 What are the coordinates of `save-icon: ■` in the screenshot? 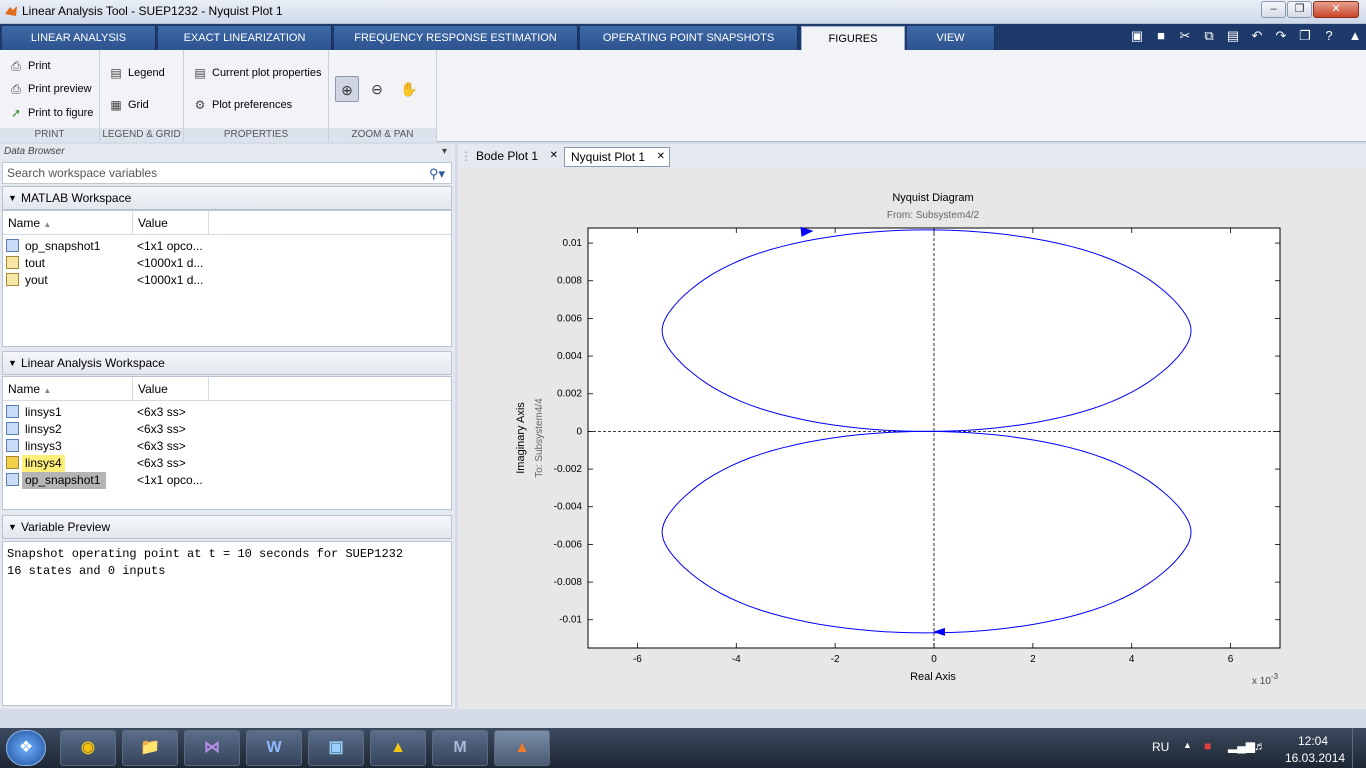 It's located at (1161, 36).